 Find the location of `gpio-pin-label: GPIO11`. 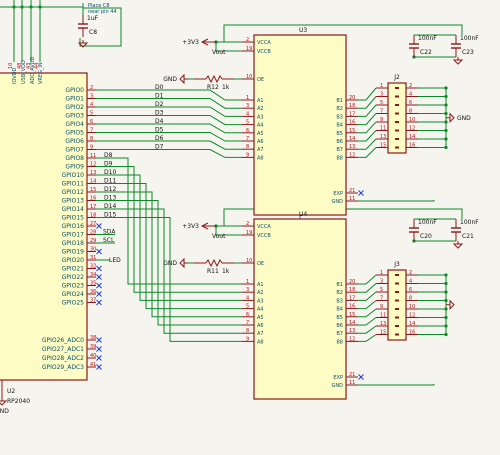

gpio-pin-label: GPIO11 is located at coordinates (73, 184).